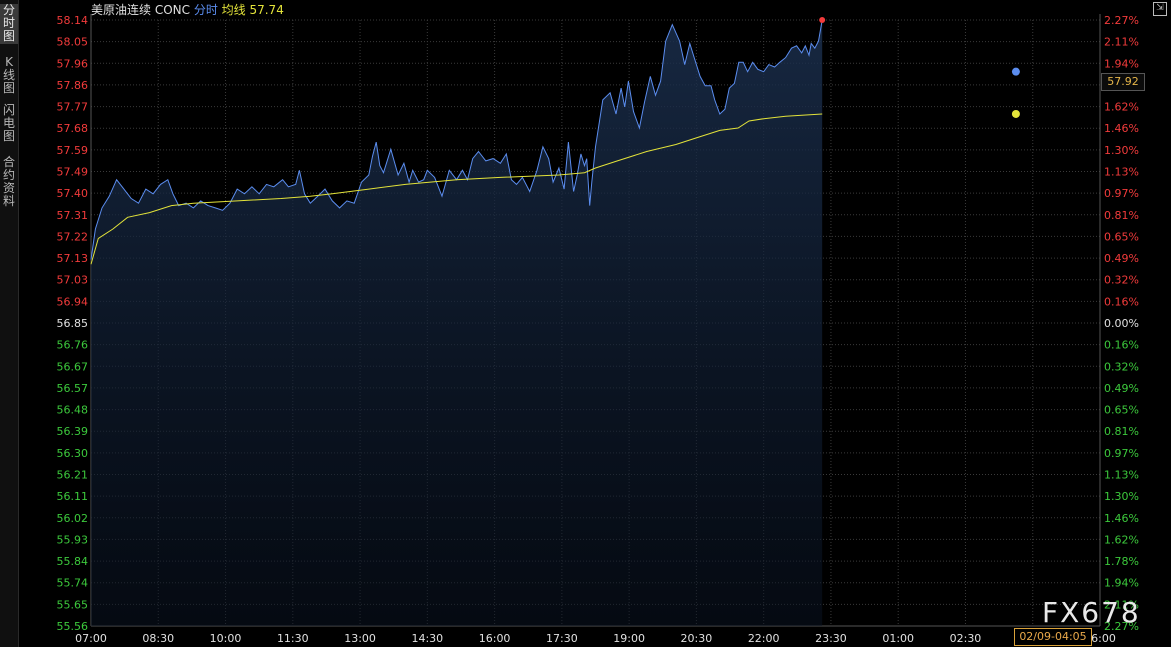 The image size is (1171, 647). I want to click on pct-tick-label: 0.00%, so click(1121, 323).